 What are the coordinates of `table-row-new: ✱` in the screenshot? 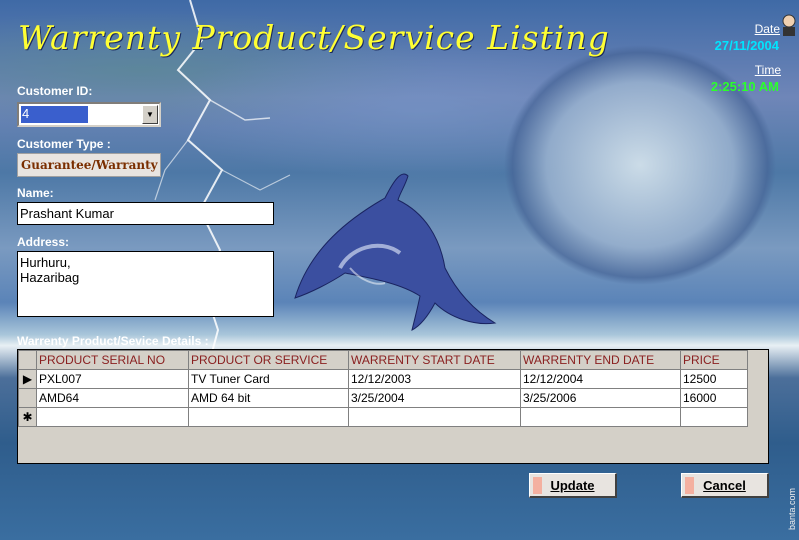 It's located at (383, 417).